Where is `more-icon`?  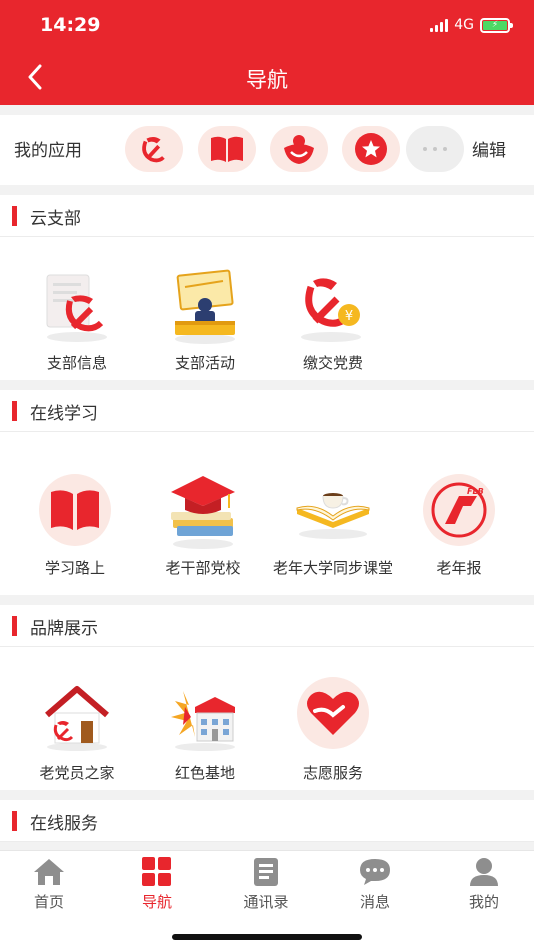 more-icon is located at coordinates (435, 149).